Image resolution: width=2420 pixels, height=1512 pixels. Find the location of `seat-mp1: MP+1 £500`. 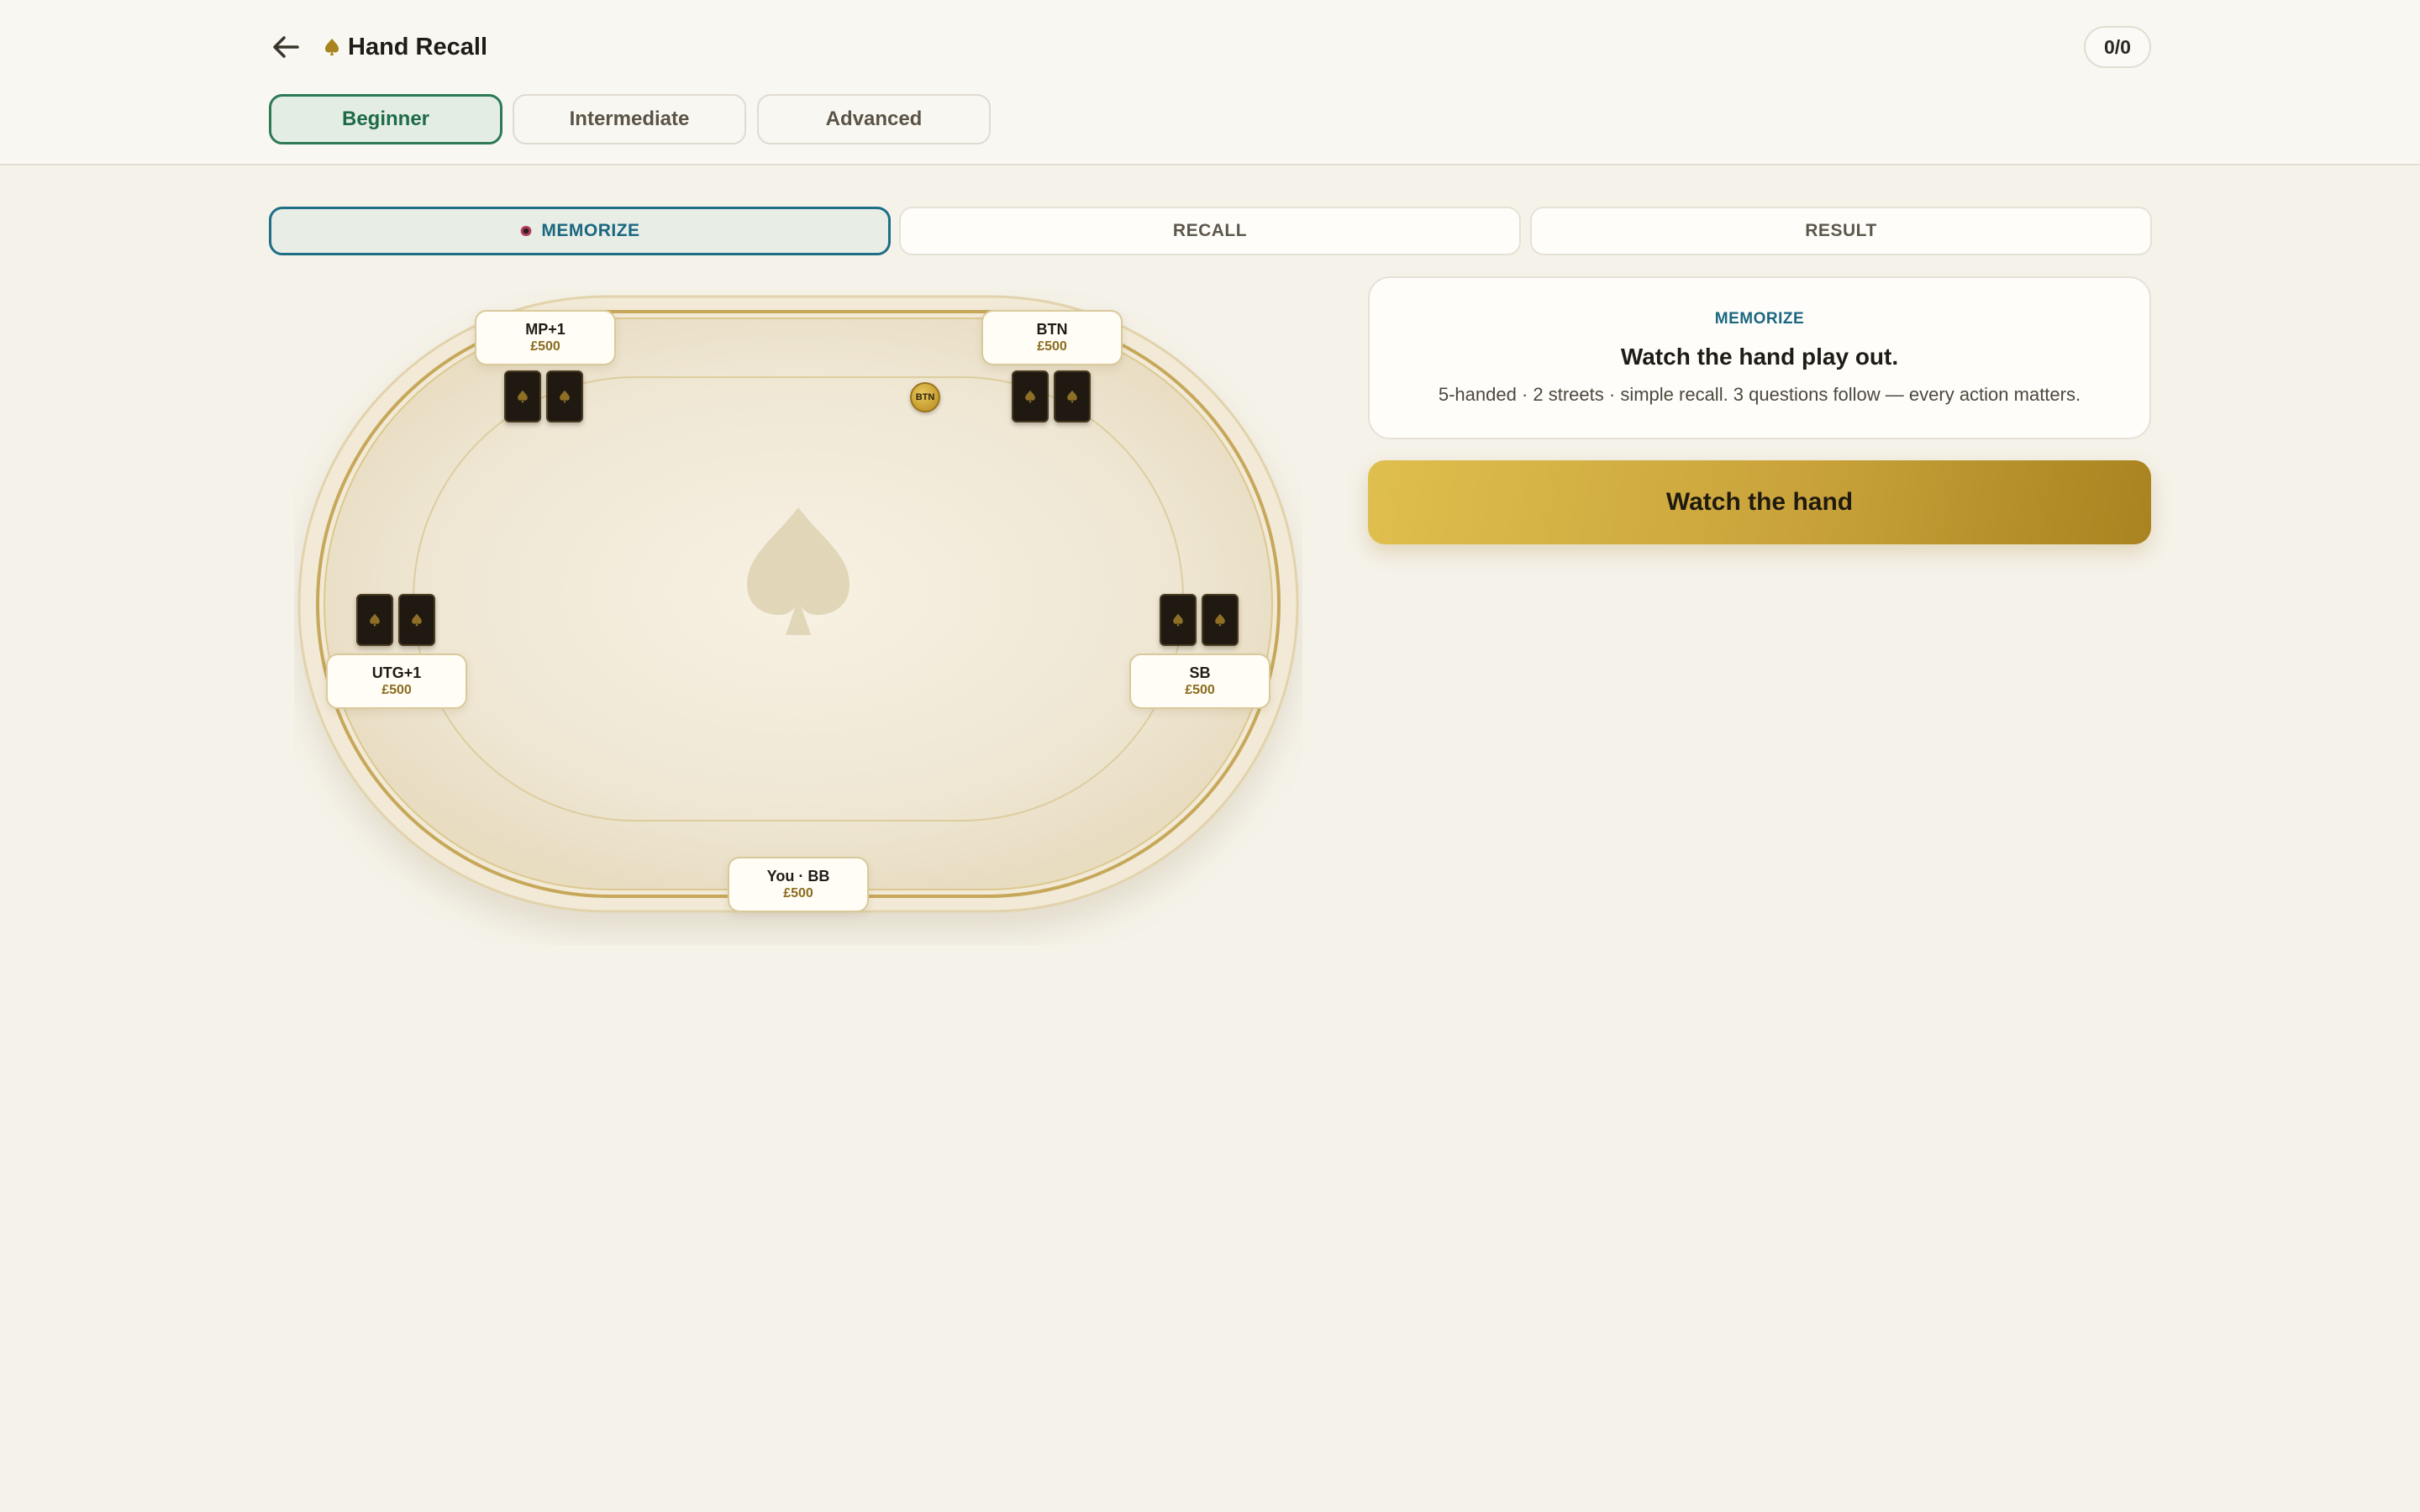

seat-mp1: MP+1 £500 is located at coordinates (545, 337).